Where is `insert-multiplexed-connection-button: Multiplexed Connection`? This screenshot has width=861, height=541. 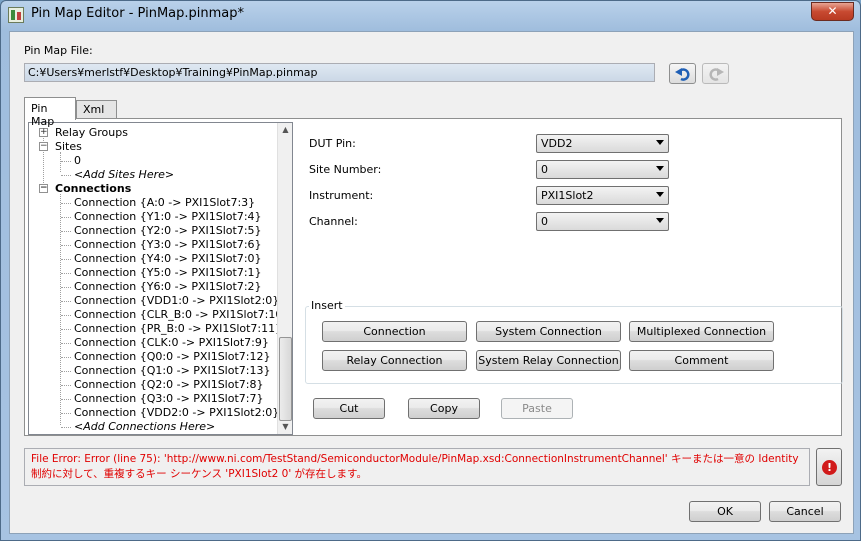
insert-multiplexed-connection-button: Multiplexed Connection is located at coordinates (701, 331).